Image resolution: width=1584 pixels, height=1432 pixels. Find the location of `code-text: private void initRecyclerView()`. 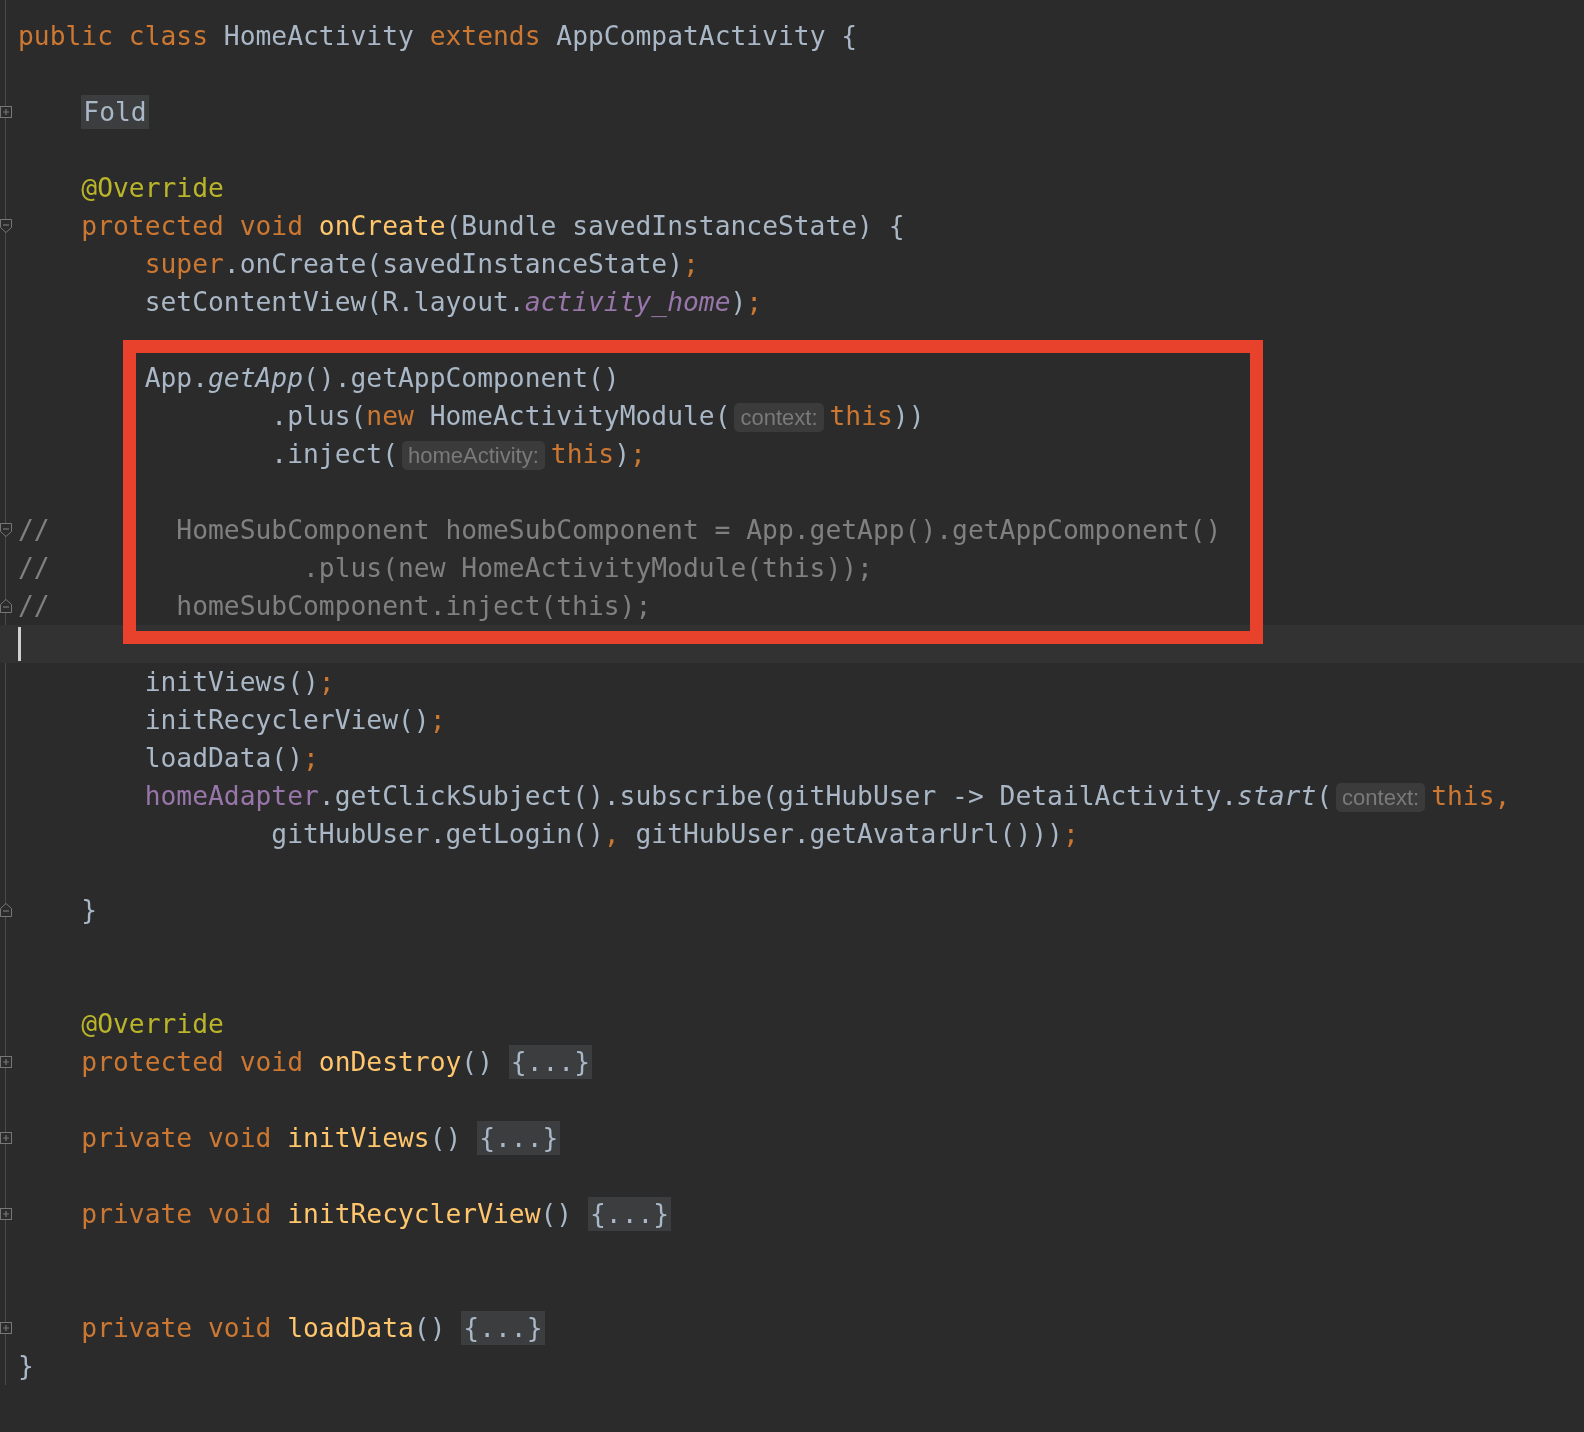

code-text: private void initRecyclerView() is located at coordinates (327, 1214).